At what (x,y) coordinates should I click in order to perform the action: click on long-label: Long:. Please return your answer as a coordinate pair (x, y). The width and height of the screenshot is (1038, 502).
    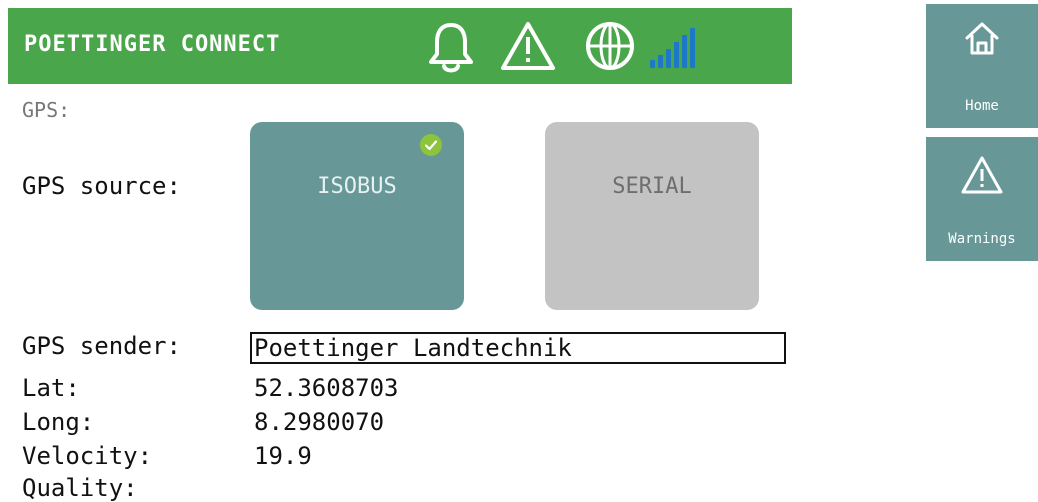
    Looking at the image, I should click on (58, 422).